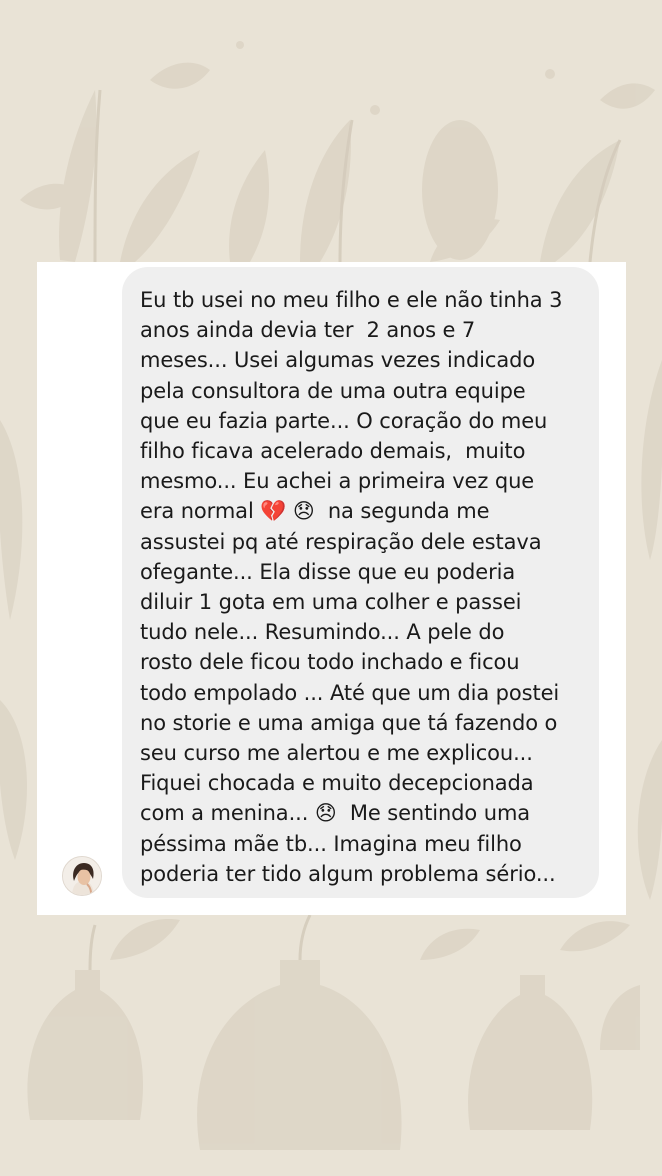 This screenshot has width=662, height=1176. What do you see at coordinates (338, 360) in the screenshot?
I see `message-line: meses... Usei algumas vezes indicado` at bounding box center [338, 360].